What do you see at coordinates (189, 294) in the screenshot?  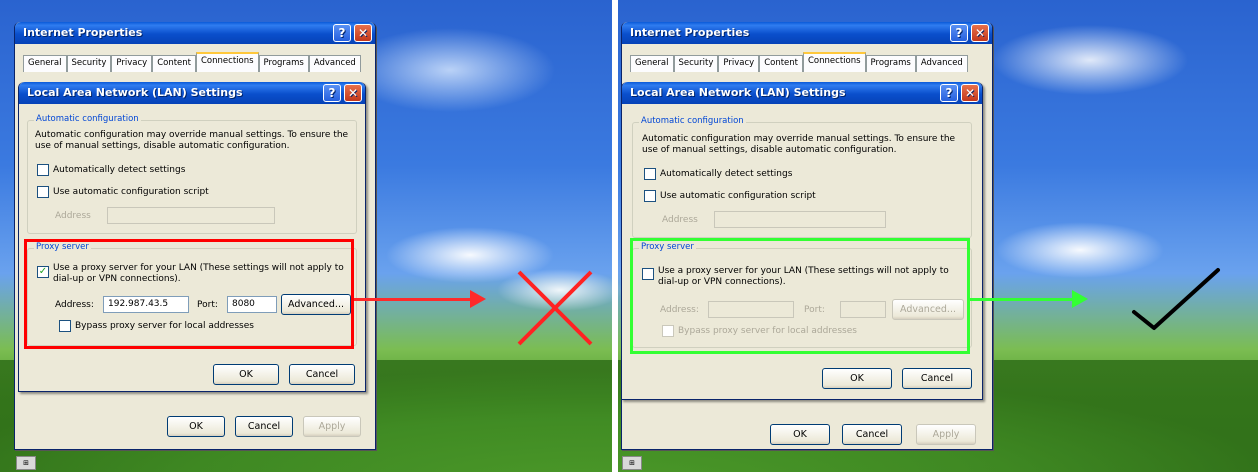 I see `wrong-settings-highlight` at bounding box center [189, 294].